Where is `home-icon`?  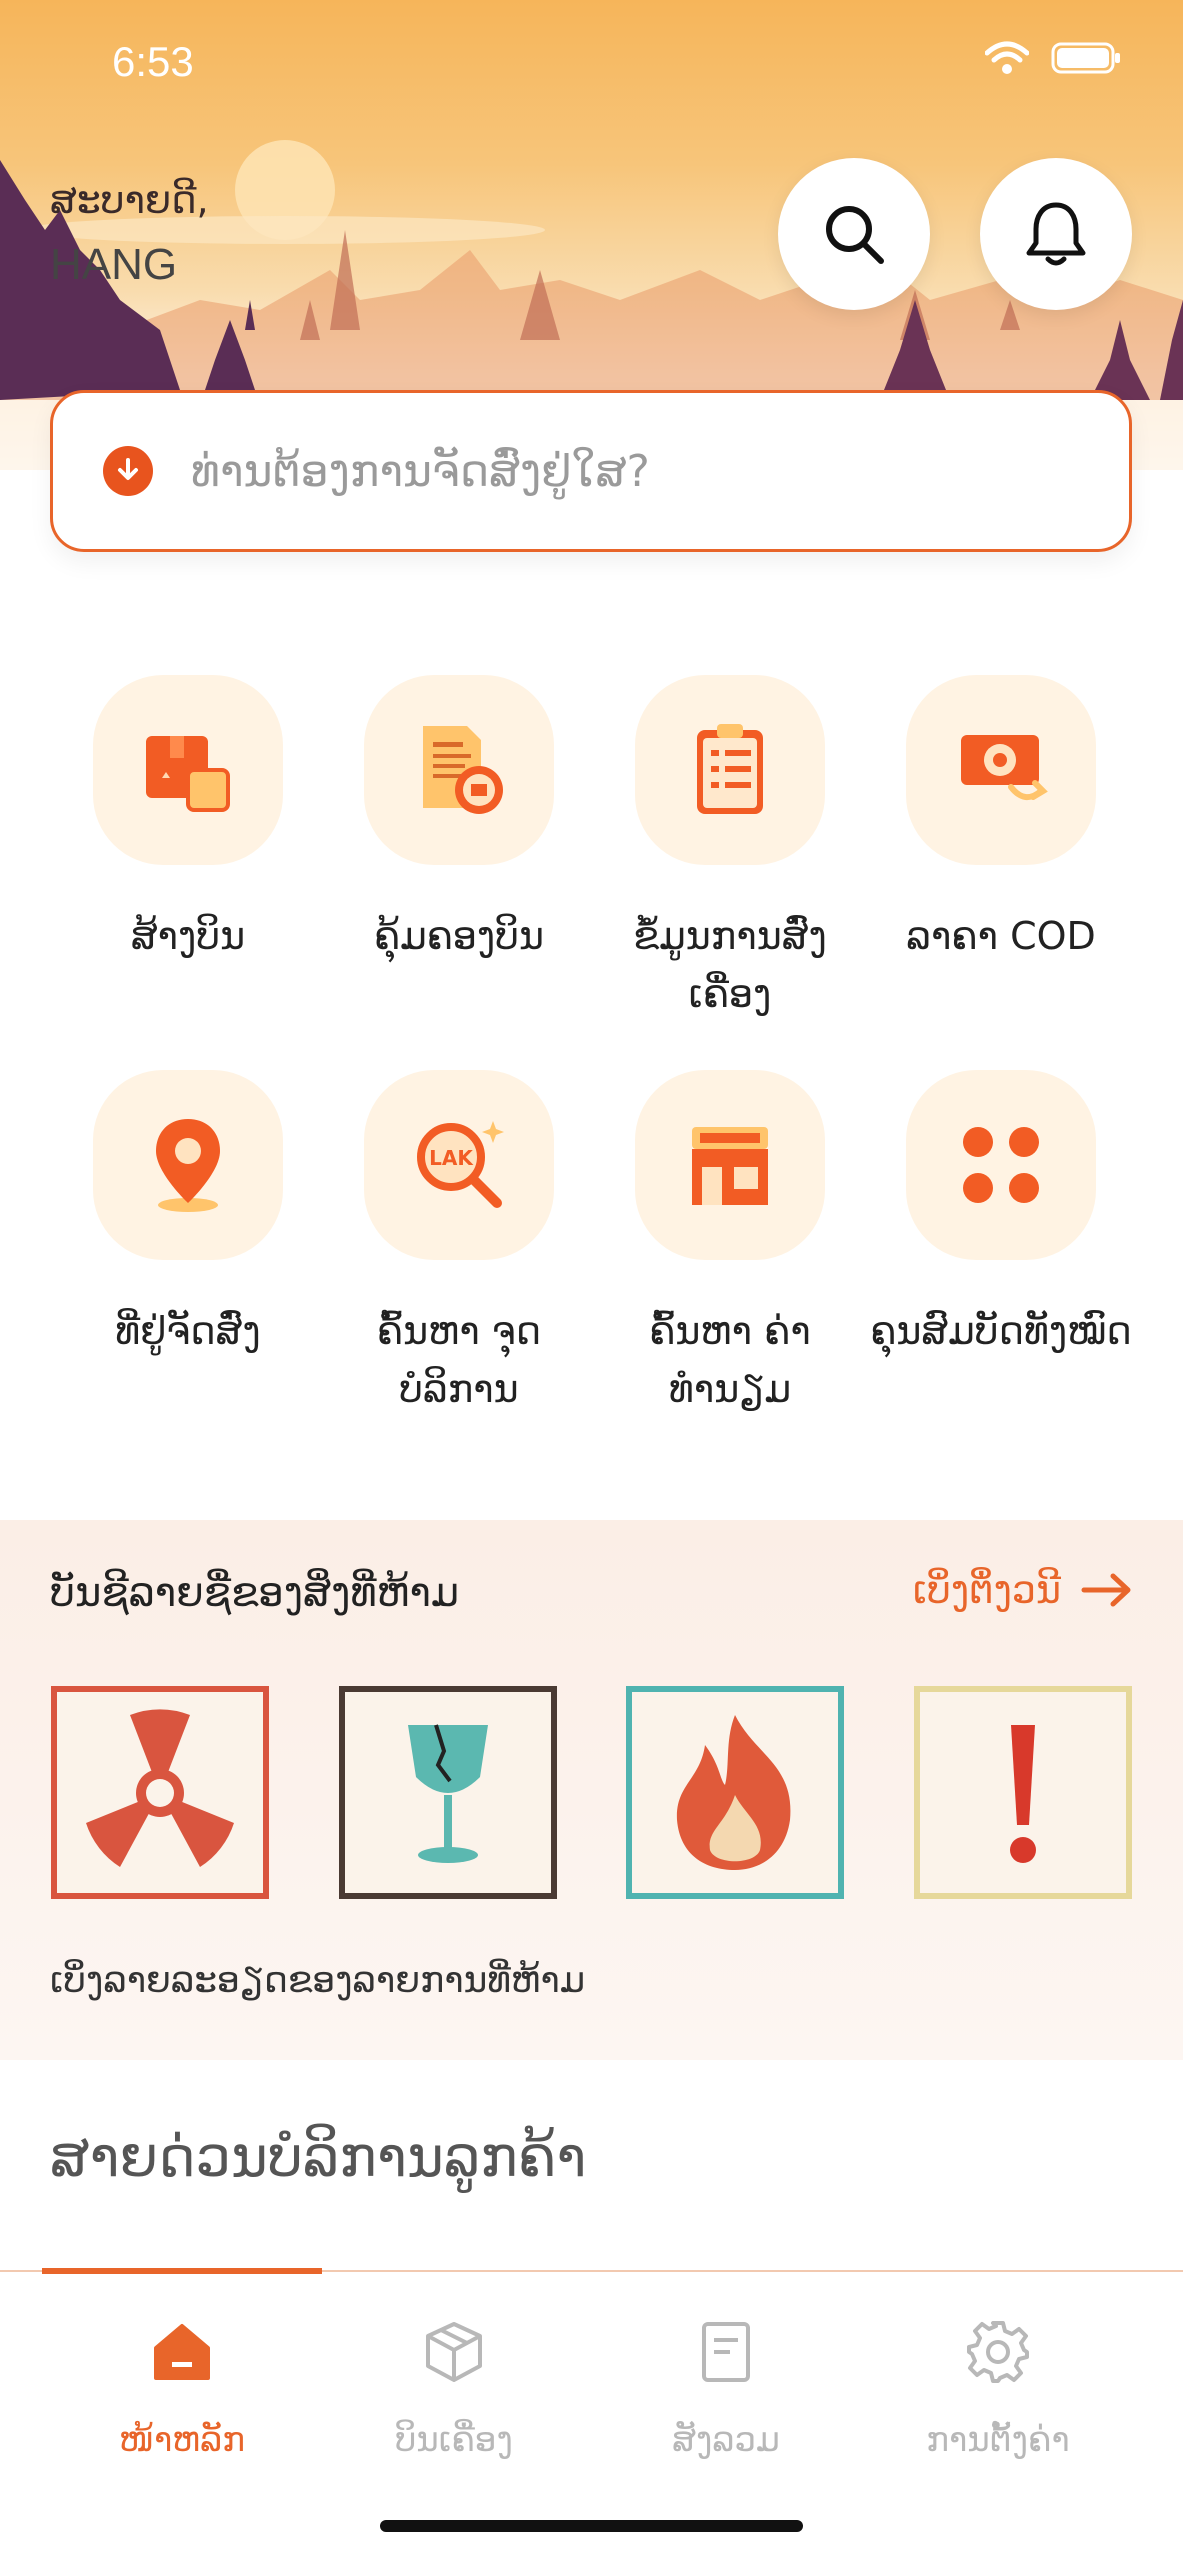
home-icon is located at coordinates (182, 2352).